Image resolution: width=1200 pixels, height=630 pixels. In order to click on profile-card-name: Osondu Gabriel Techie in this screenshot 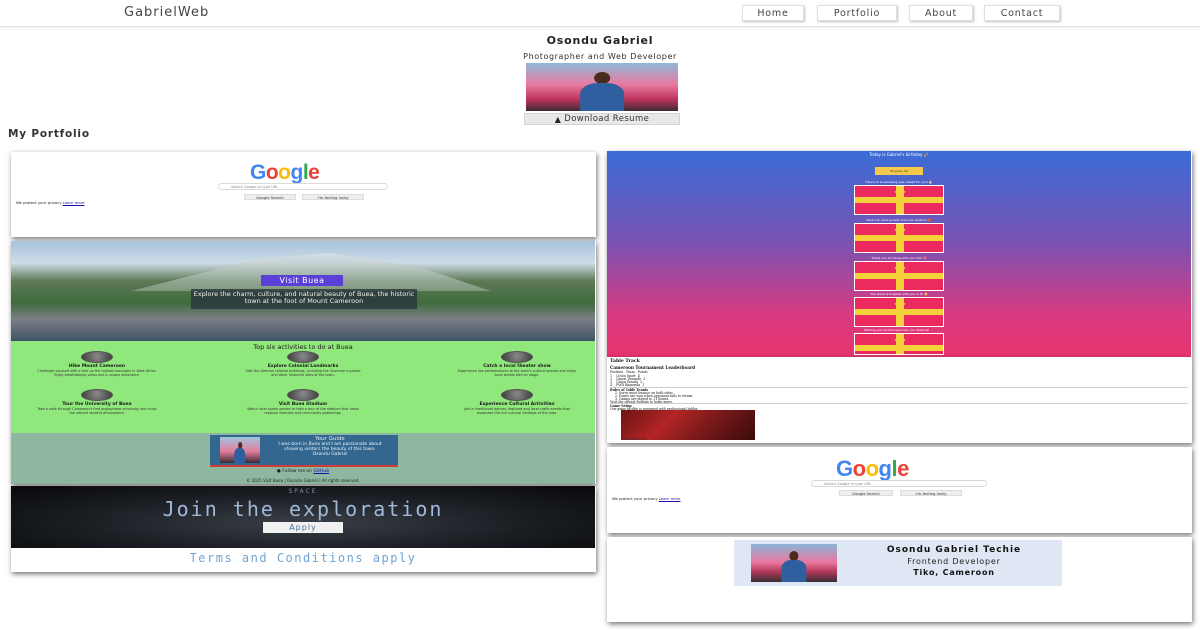, I will do `click(954, 550)`.